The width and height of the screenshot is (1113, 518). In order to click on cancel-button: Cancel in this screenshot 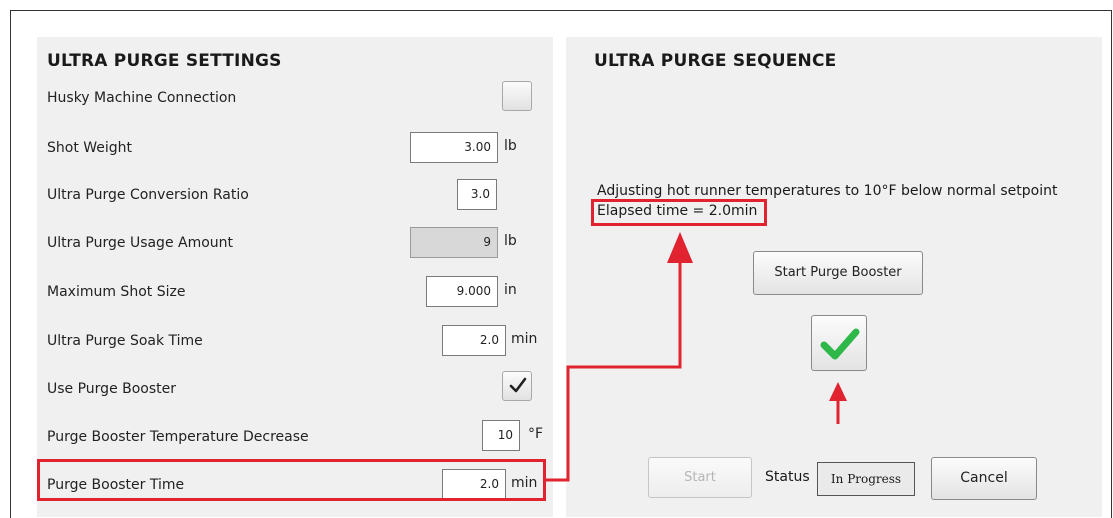, I will do `click(984, 478)`.